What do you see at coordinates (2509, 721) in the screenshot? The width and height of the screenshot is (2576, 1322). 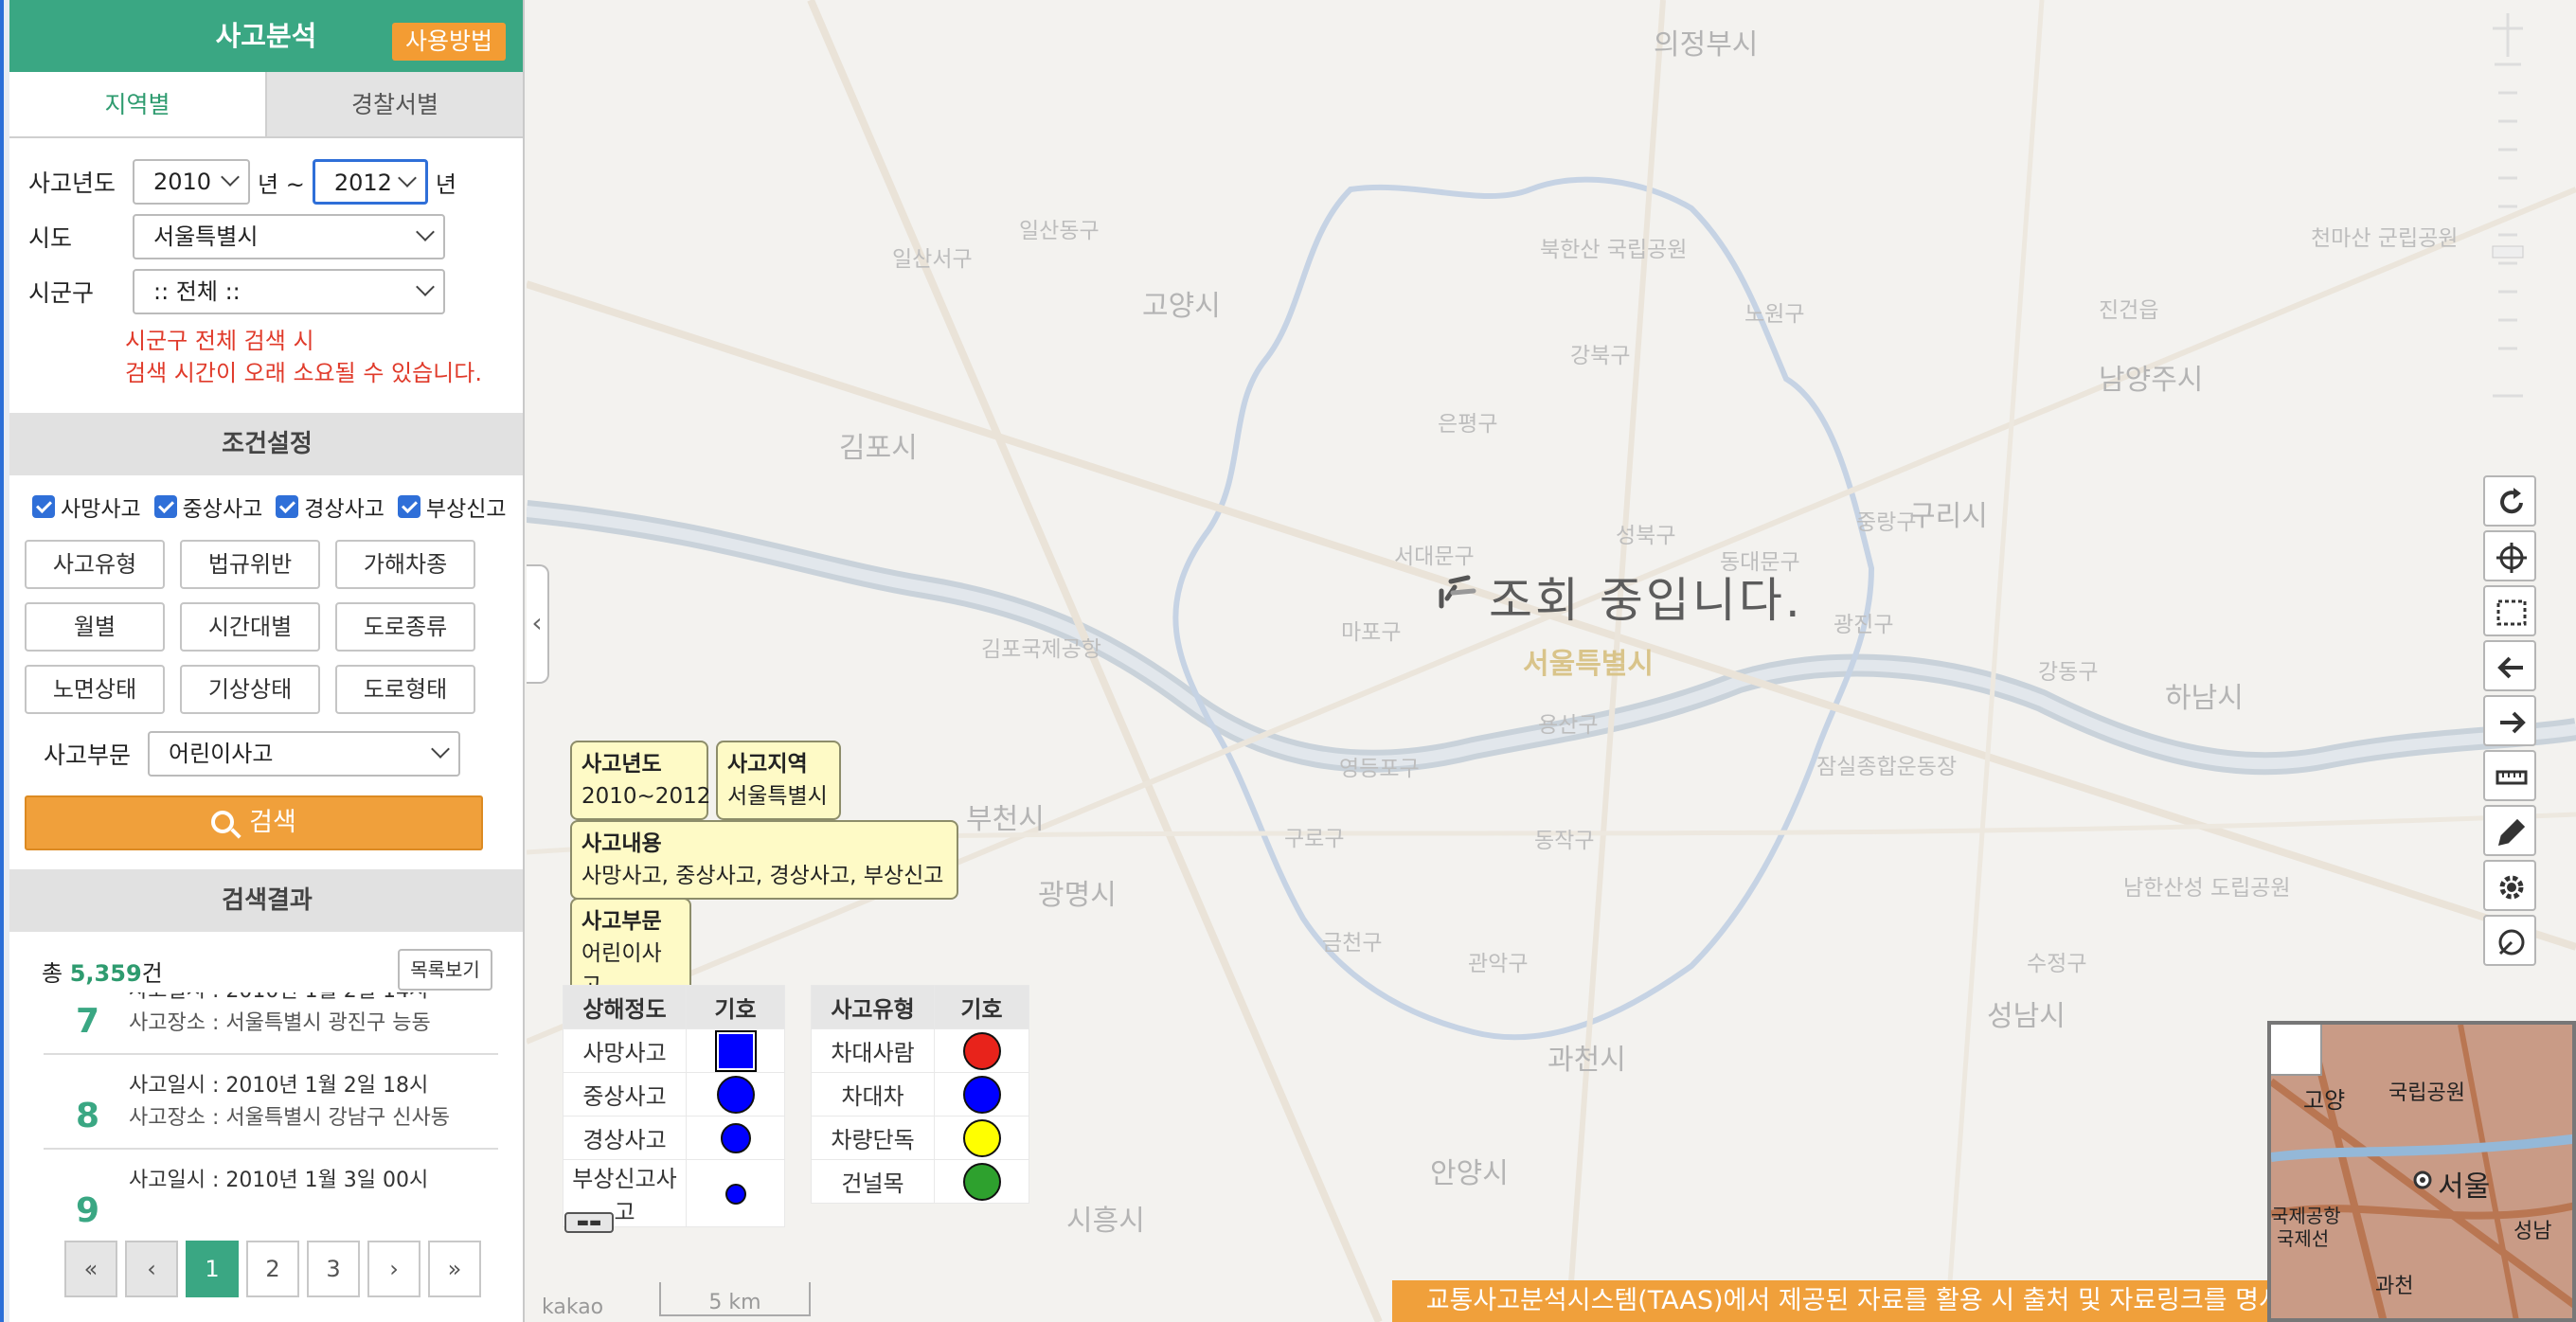 I see `forward-button` at bounding box center [2509, 721].